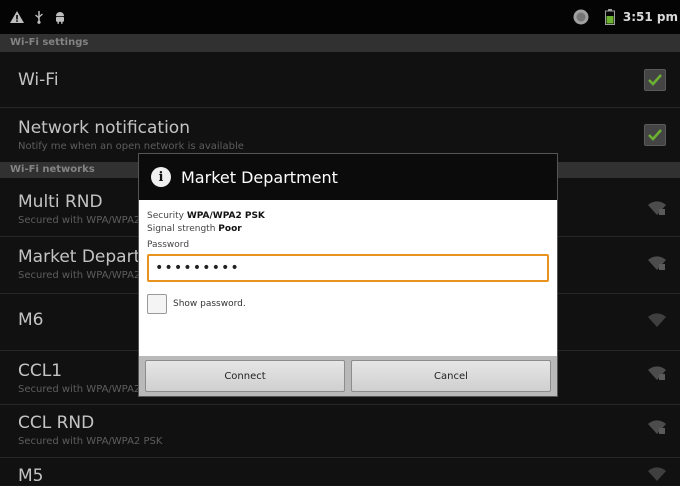 This screenshot has width=680, height=486. Describe the element at coordinates (348, 268) in the screenshot. I see `password-input` at that location.